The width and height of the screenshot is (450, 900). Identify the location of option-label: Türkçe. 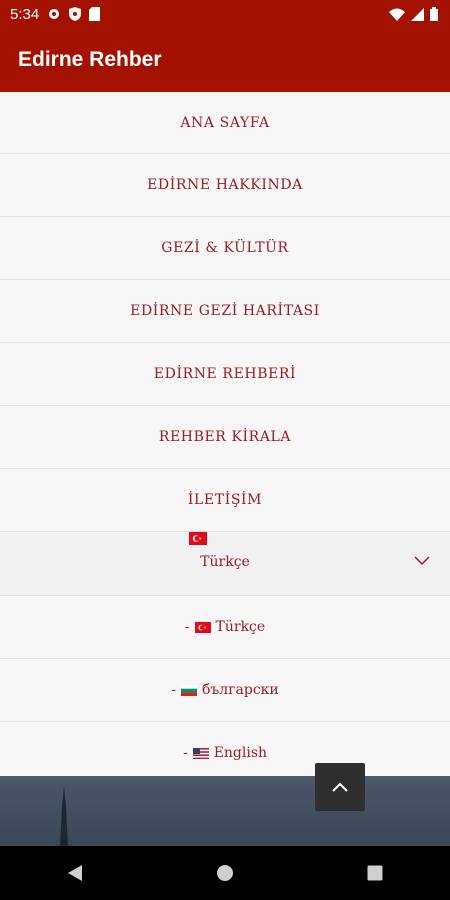
(240, 627).